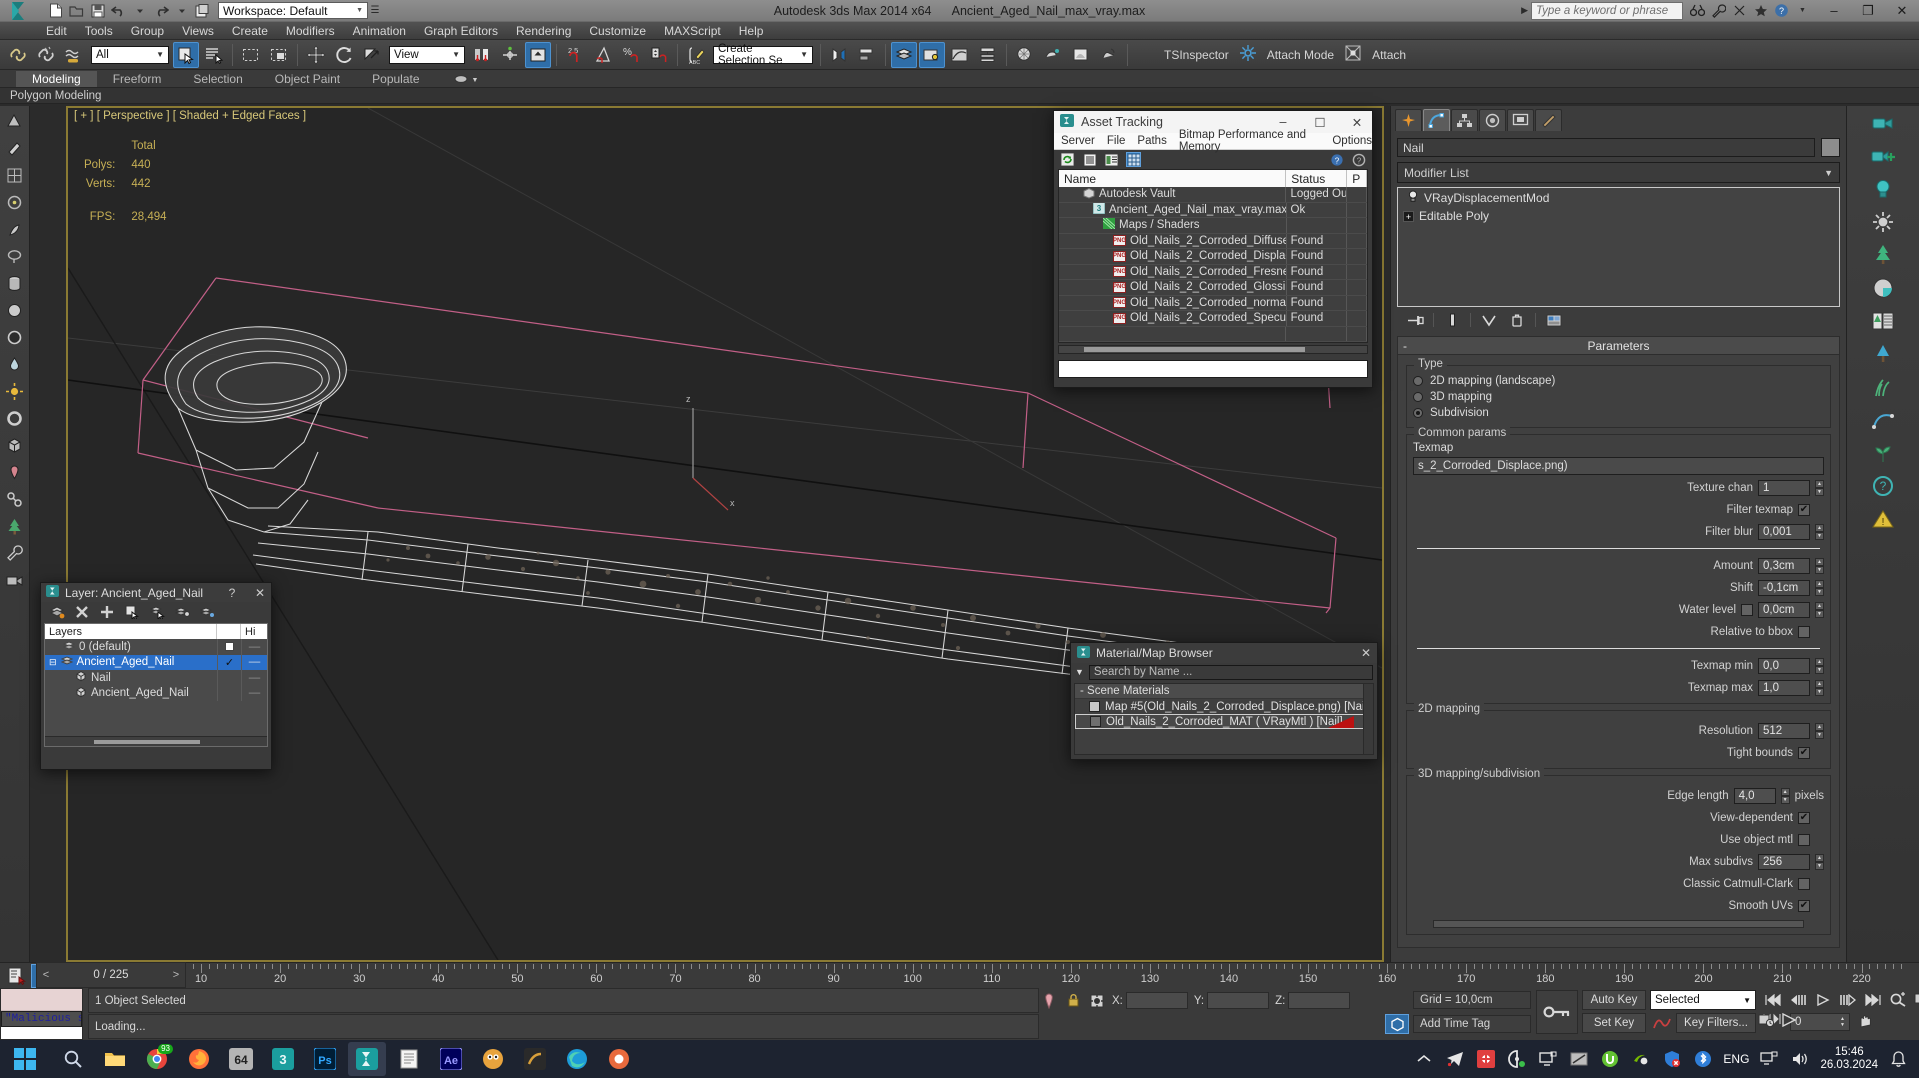  Describe the element at coordinates (1618, 216) in the screenshot. I see `modifier-stack-item-editable-poly: + Editable Poly` at that location.